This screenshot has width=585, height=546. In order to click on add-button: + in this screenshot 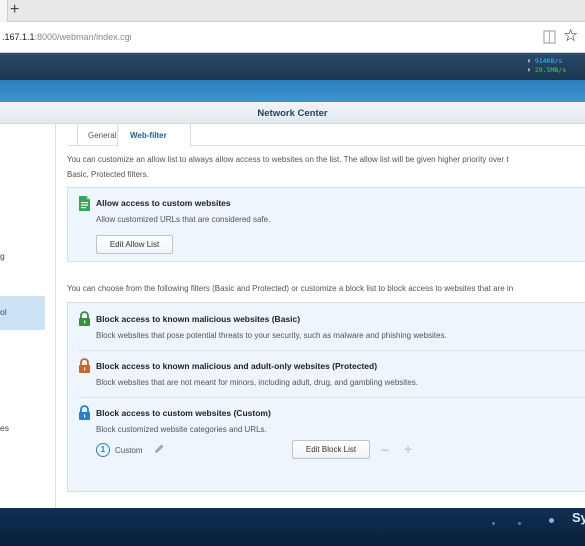, I will do `click(408, 449)`.